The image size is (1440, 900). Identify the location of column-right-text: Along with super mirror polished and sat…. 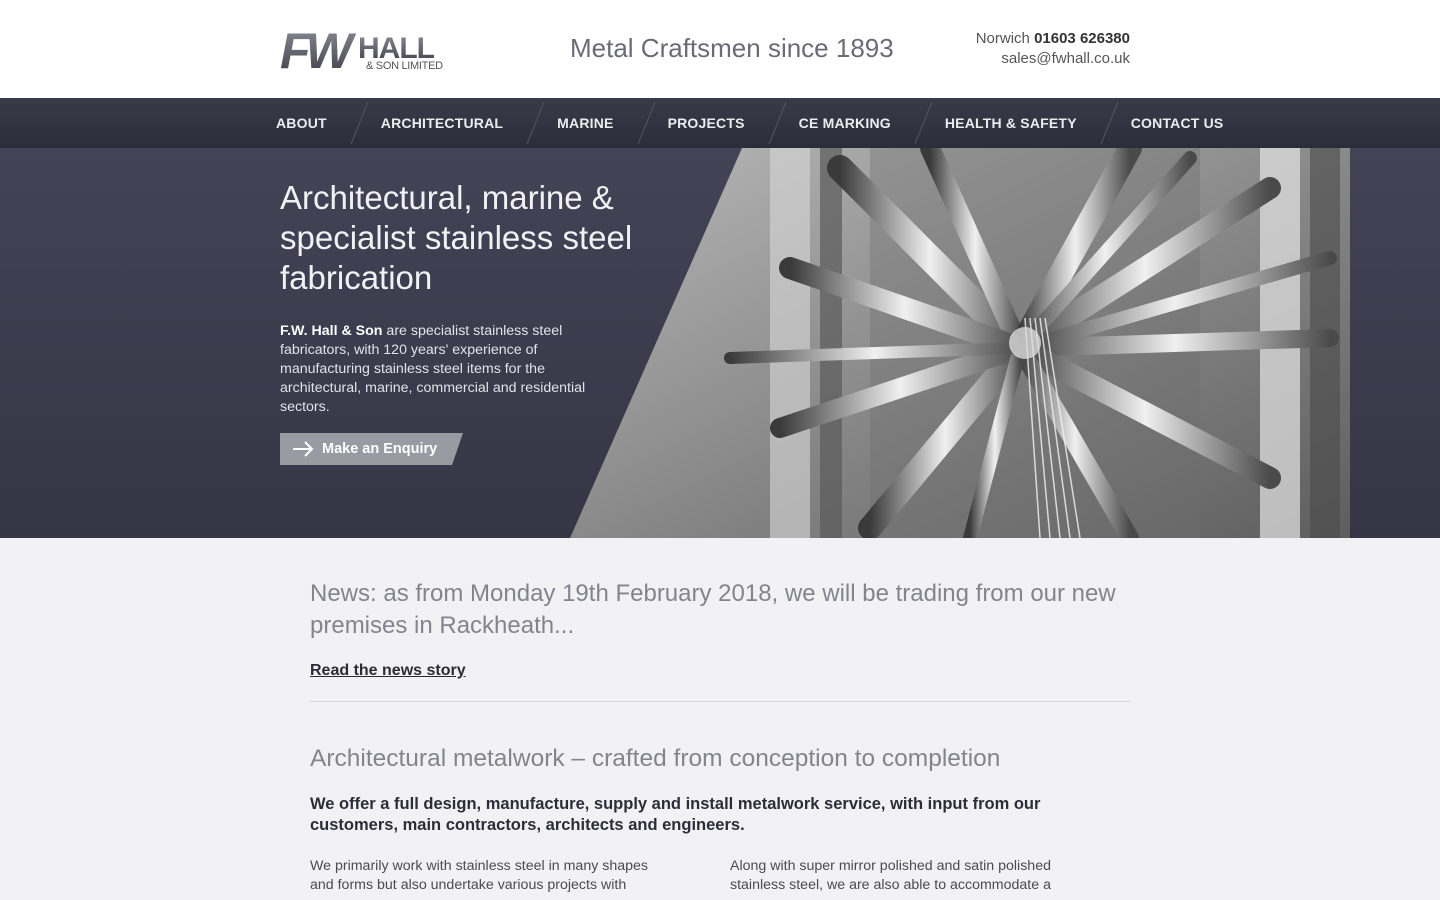
(890, 875).